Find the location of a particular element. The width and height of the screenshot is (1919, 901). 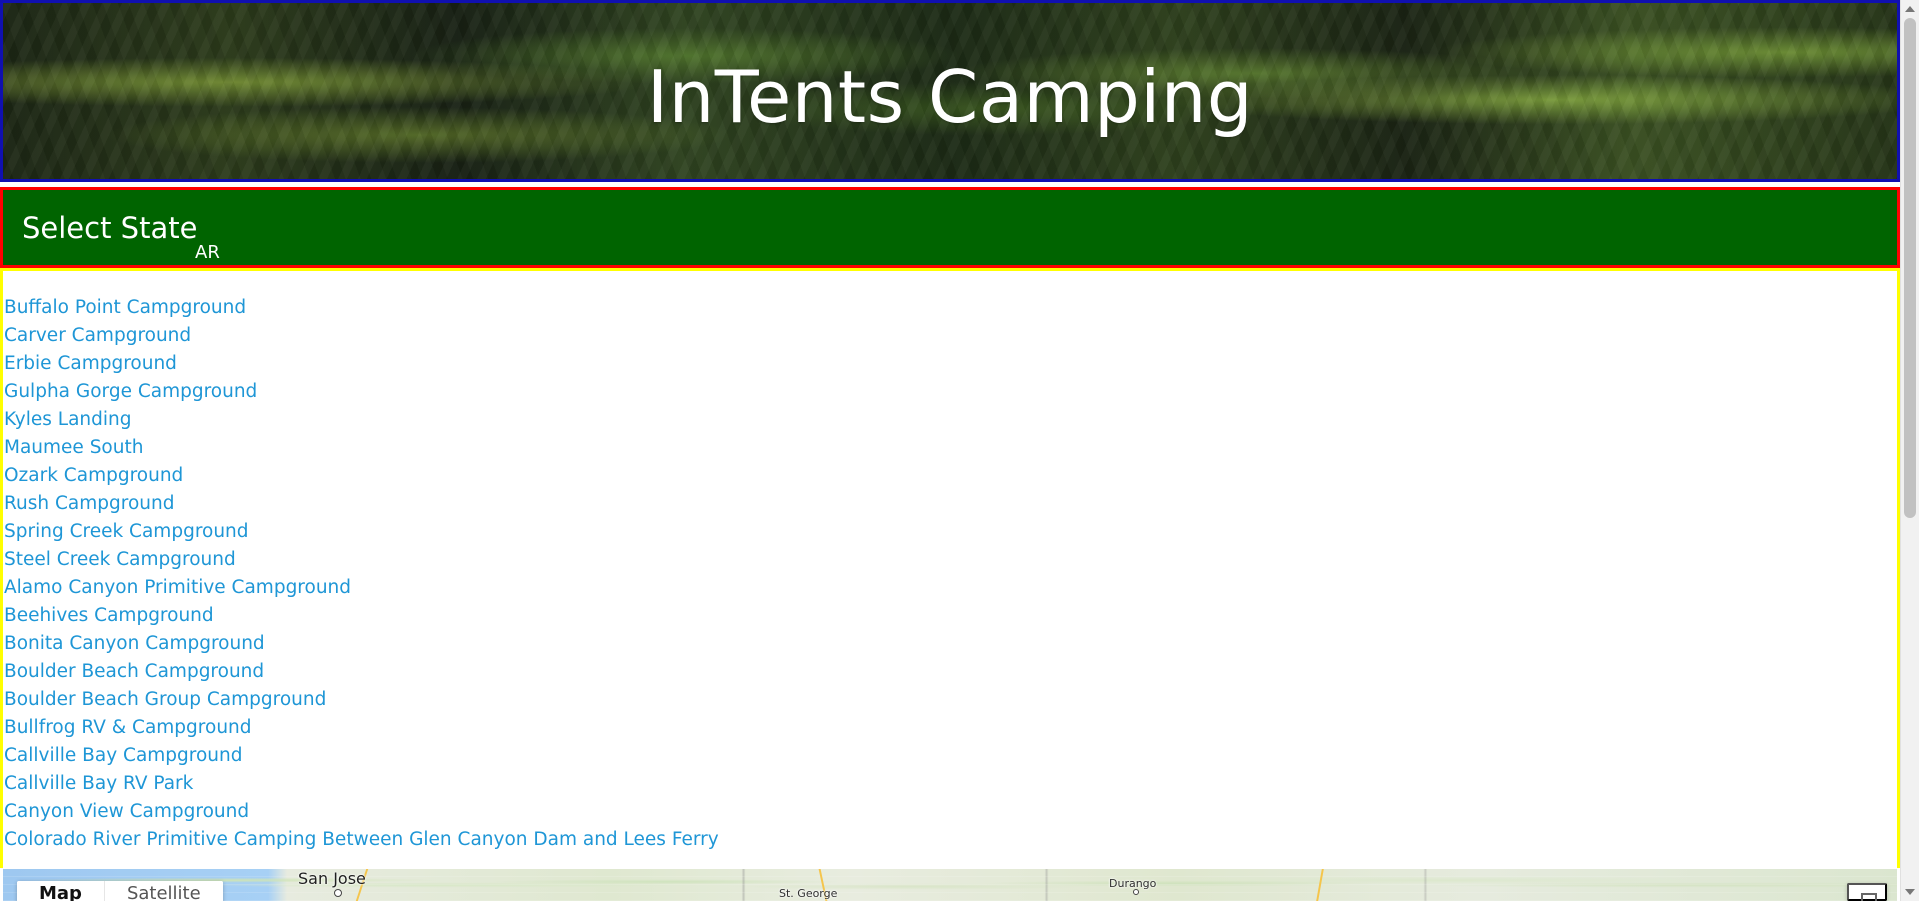

map-type-map-button: Map is located at coordinates (60, 891).